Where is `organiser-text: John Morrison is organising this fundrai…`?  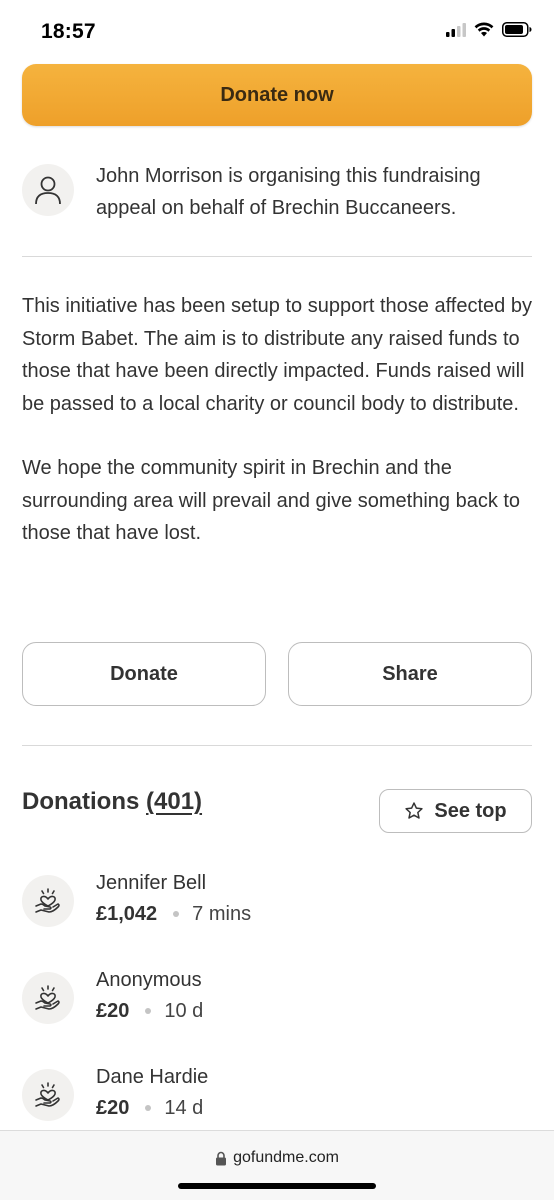 organiser-text: John Morrison is organising this fundrai… is located at coordinates (288, 192).